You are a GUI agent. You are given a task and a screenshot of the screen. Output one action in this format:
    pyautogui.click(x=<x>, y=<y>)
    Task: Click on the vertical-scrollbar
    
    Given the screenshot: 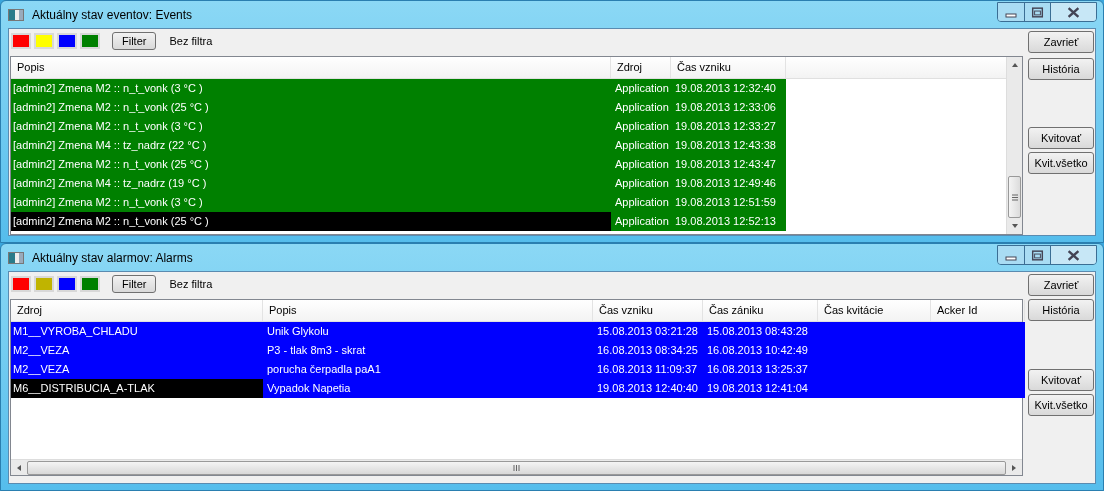 What is the action you would take?
    pyautogui.click(x=1014, y=145)
    